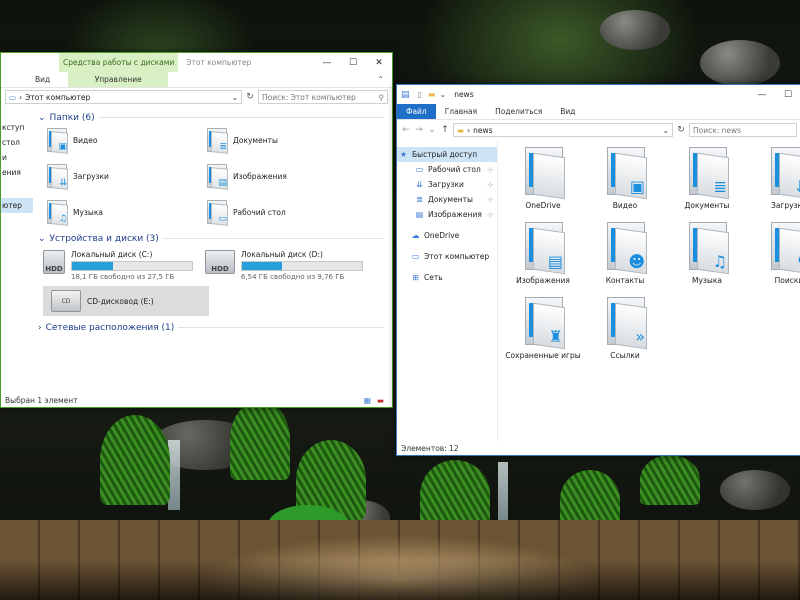 The image size is (800, 600). What do you see at coordinates (379, 62) in the screenshot?
I see `close-button: ✕` at bounding box center [379, 62].